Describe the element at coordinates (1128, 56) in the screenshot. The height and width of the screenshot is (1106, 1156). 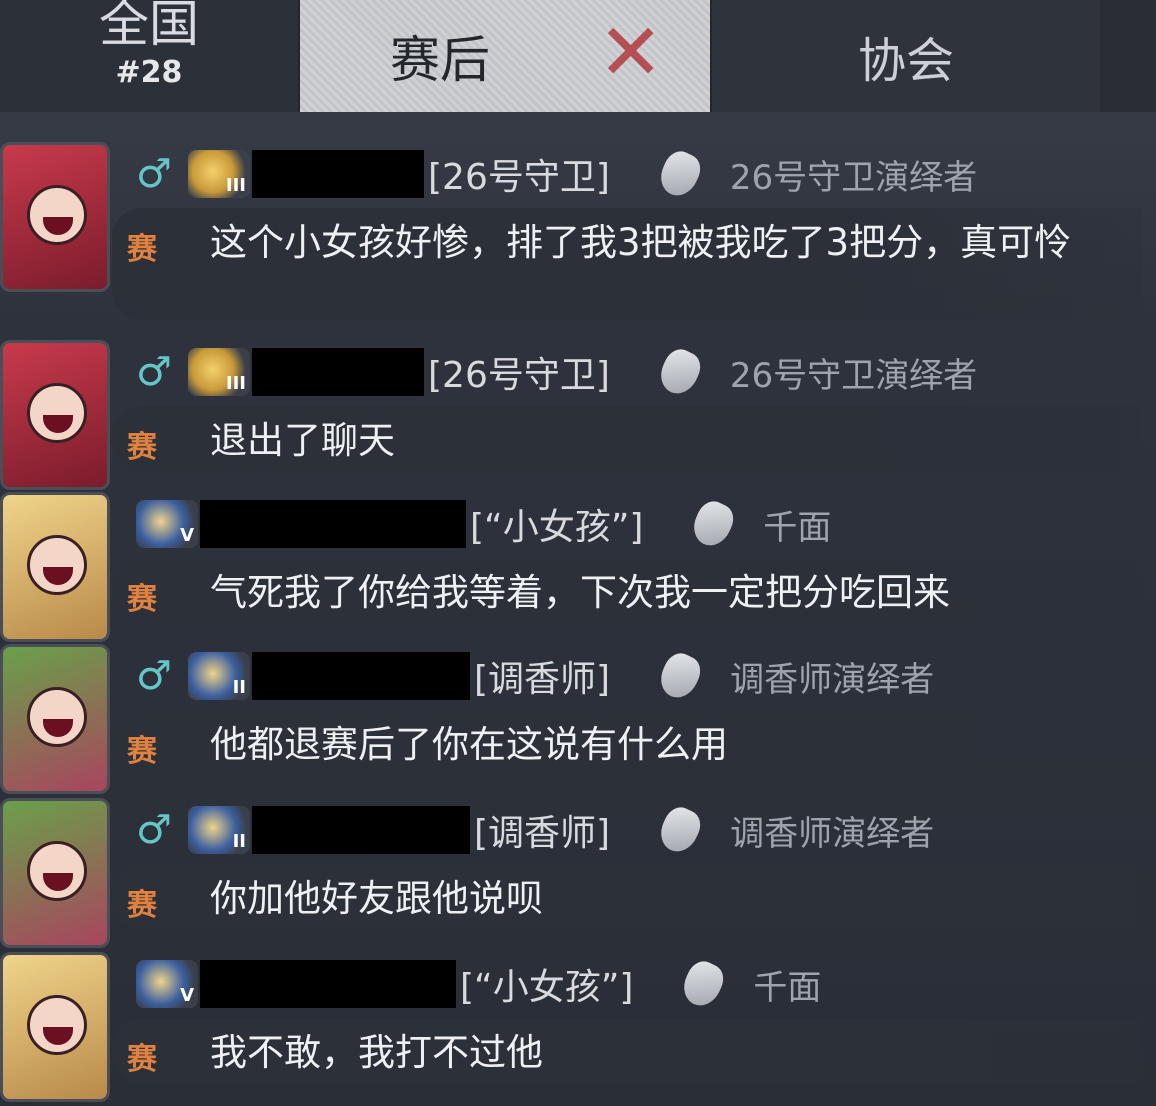
I see `tab-bar-filler` at that location.